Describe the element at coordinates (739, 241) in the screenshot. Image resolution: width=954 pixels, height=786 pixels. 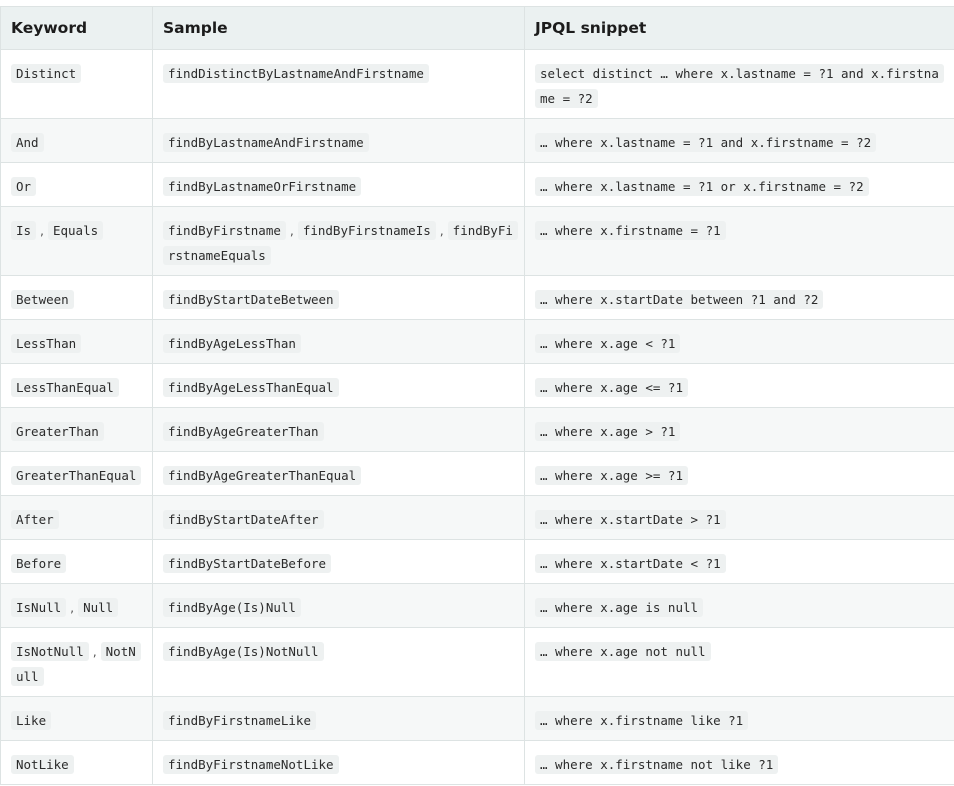
I see `jpql-cell: … where x.firstname = ?1` at that location.